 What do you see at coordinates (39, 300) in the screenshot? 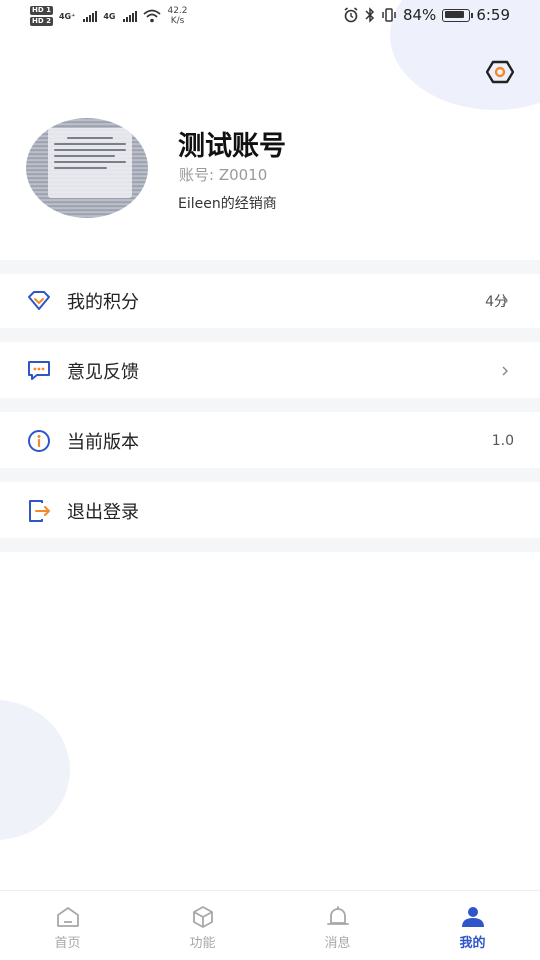
I see `diamond-icon` at bounding box center [39, 300].